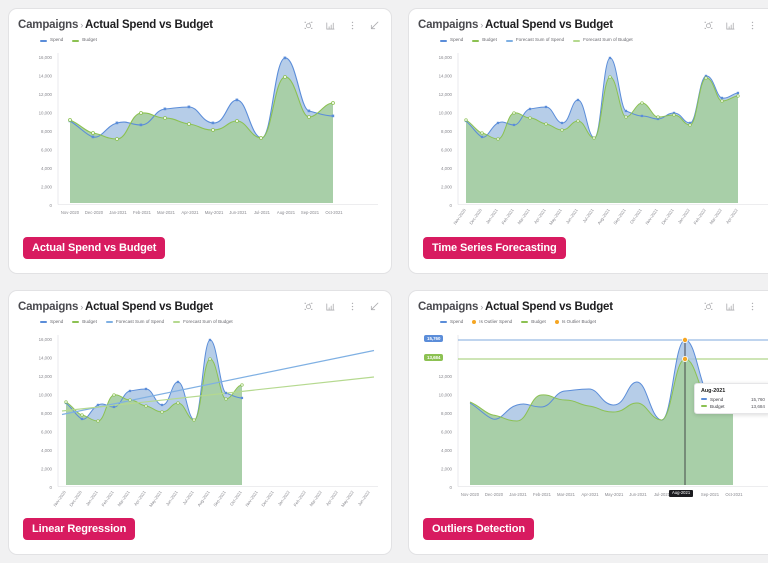 This screenshot has width=768, height=563. I want to click on svg-text: Dec-2020, so click(94, 212).